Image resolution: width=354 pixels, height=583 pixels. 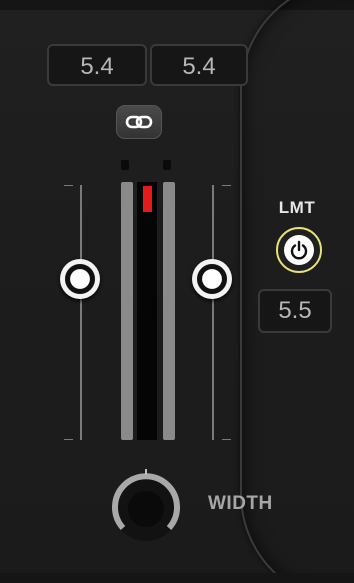 I want to click on left-slider-thumb, so click(x=80, y=279).